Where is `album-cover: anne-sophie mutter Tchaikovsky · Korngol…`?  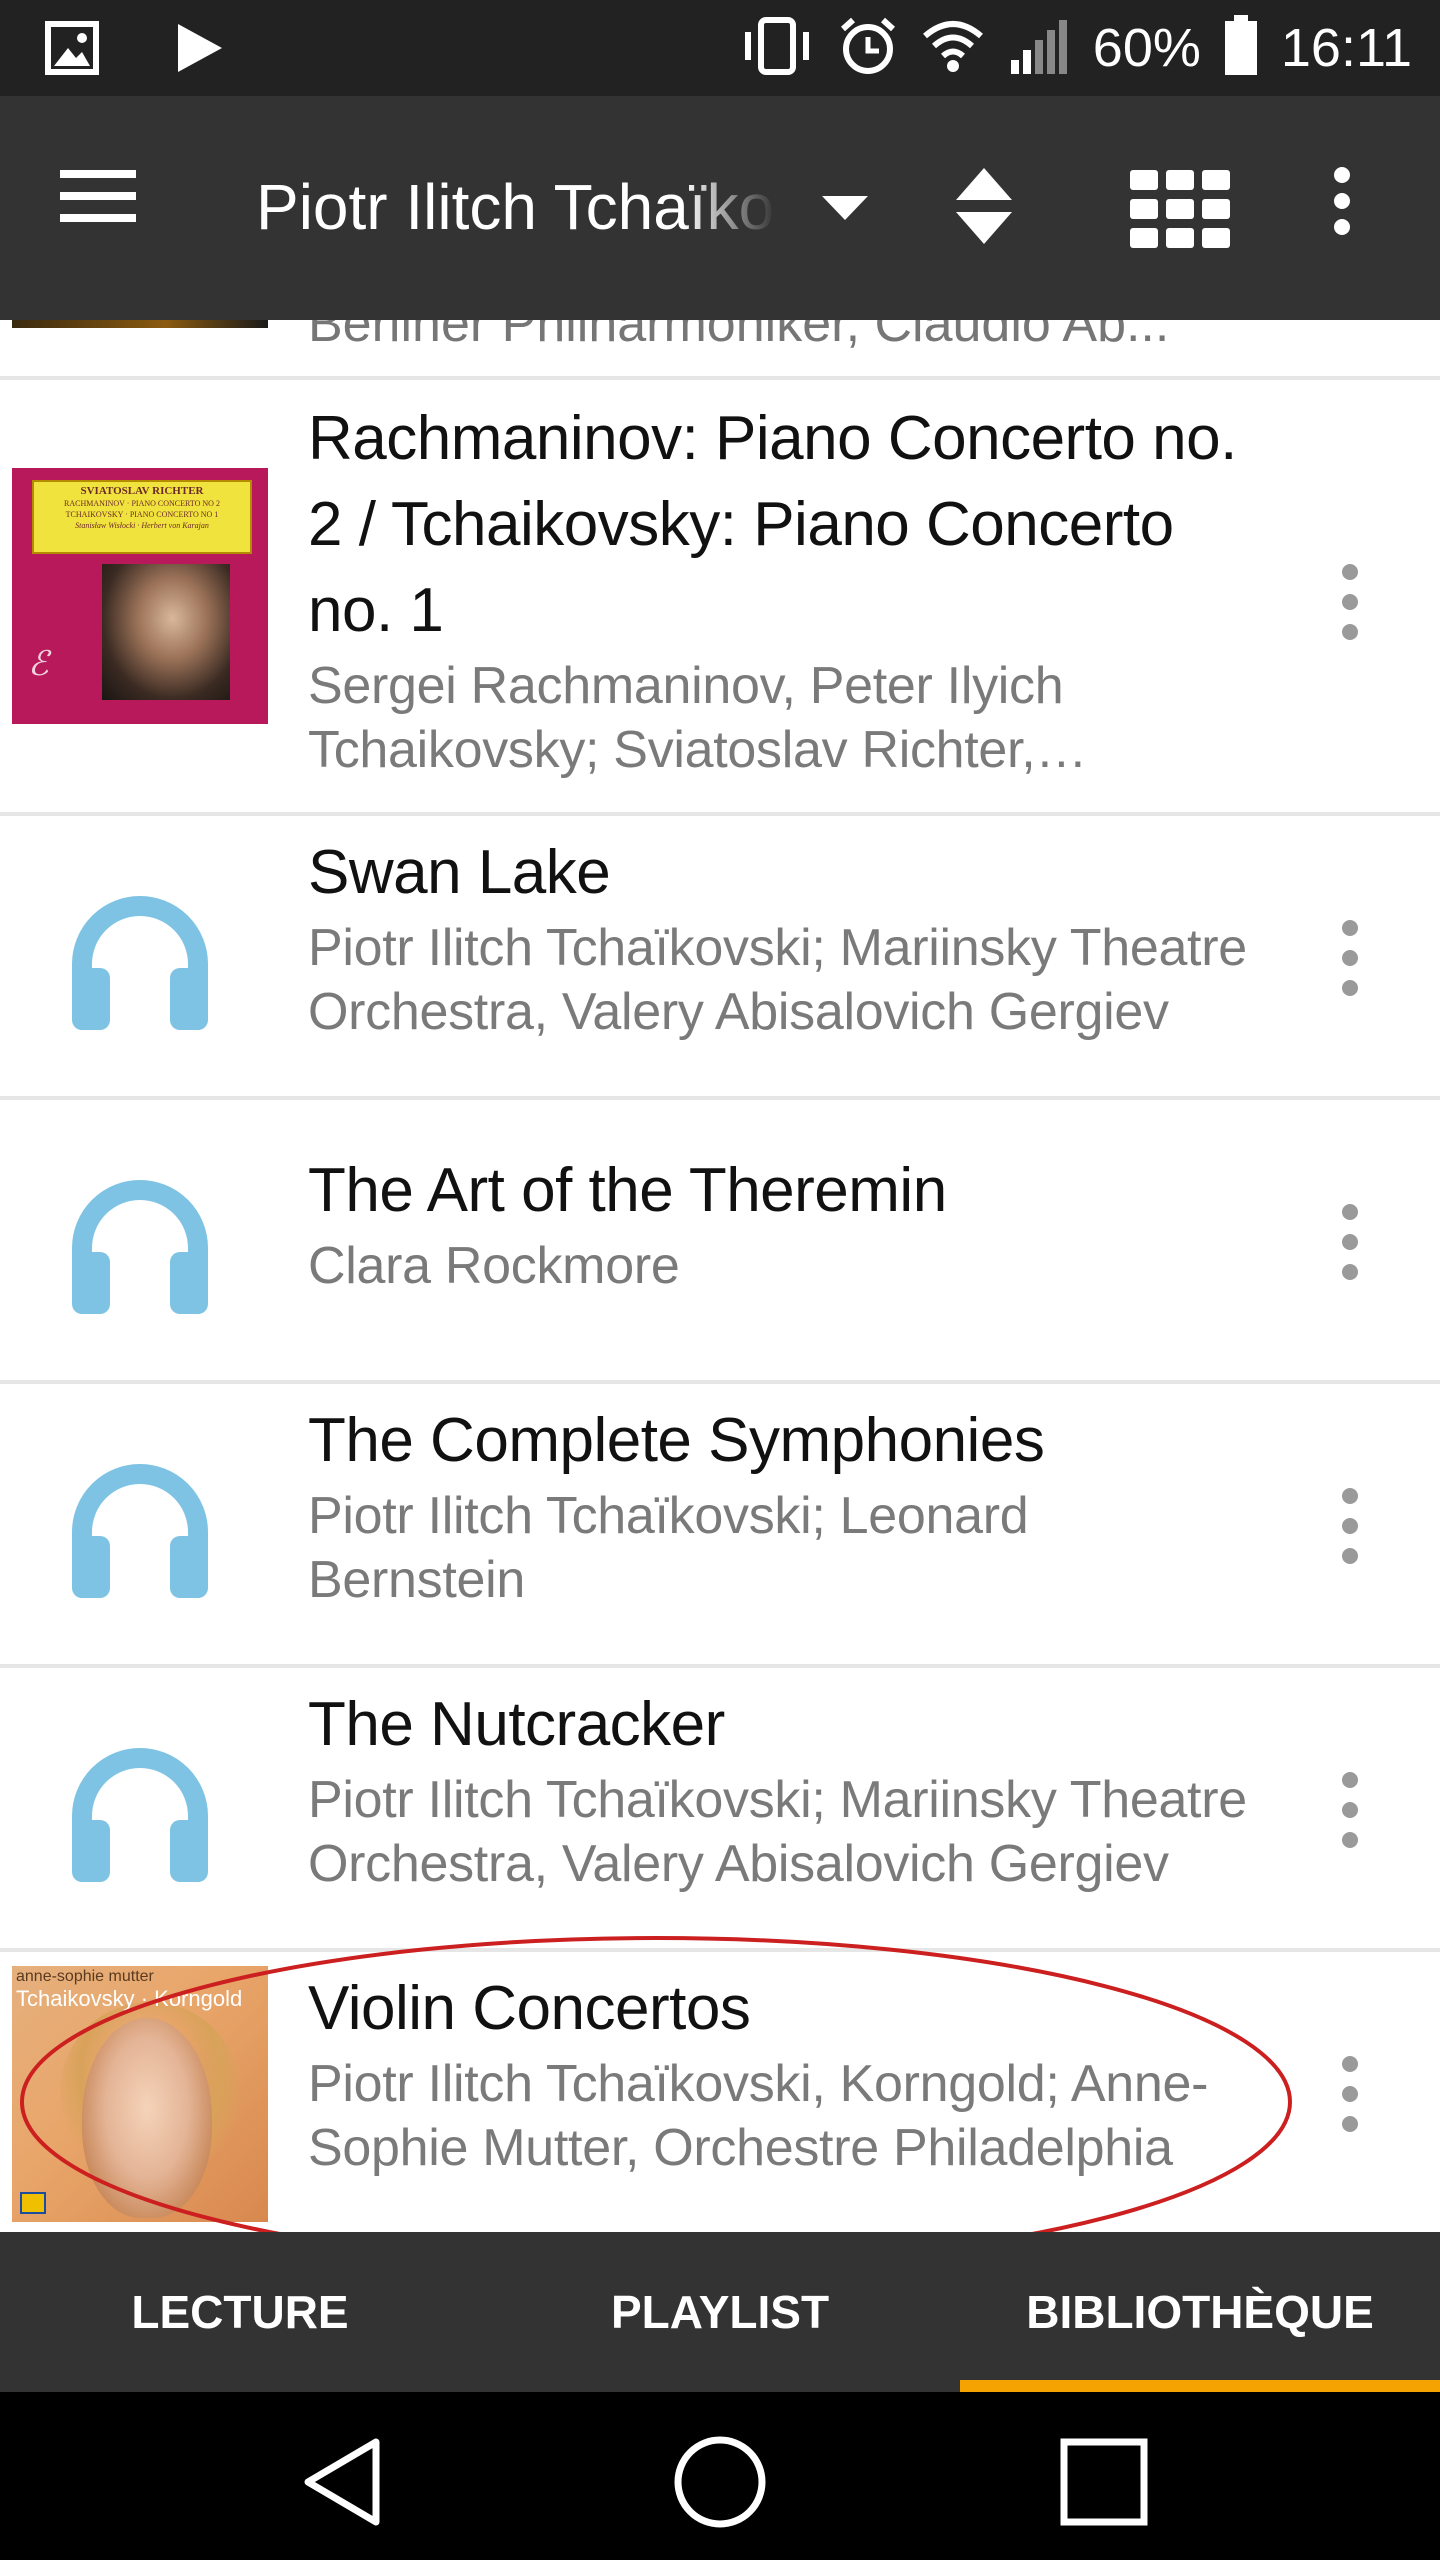
album-cover: anne-sophie mutter Tchaikovsky · Korngol… is located at coordinates (140, 2094).